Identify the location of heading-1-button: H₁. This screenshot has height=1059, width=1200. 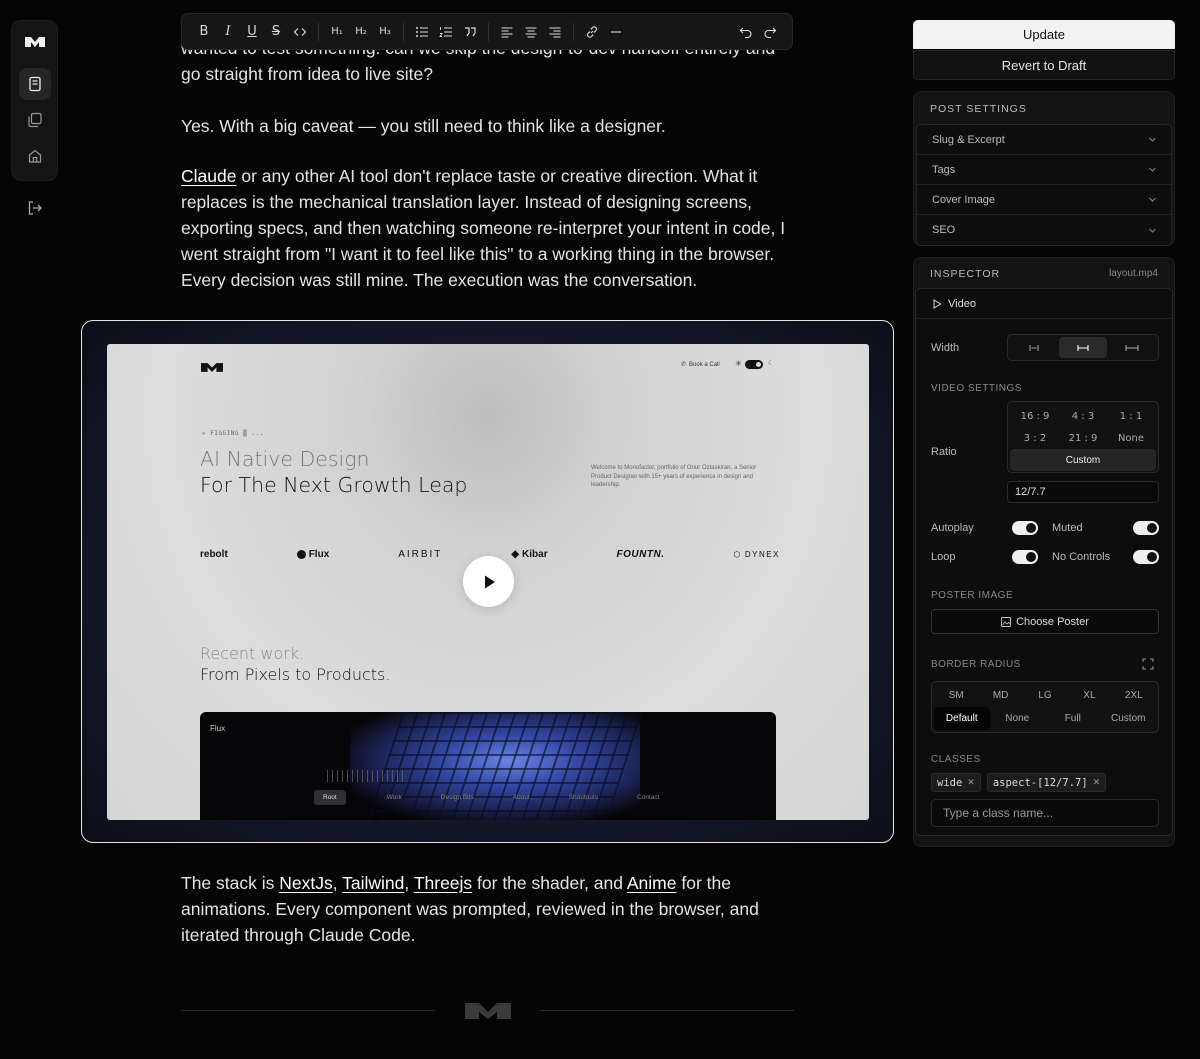
(337, 32).